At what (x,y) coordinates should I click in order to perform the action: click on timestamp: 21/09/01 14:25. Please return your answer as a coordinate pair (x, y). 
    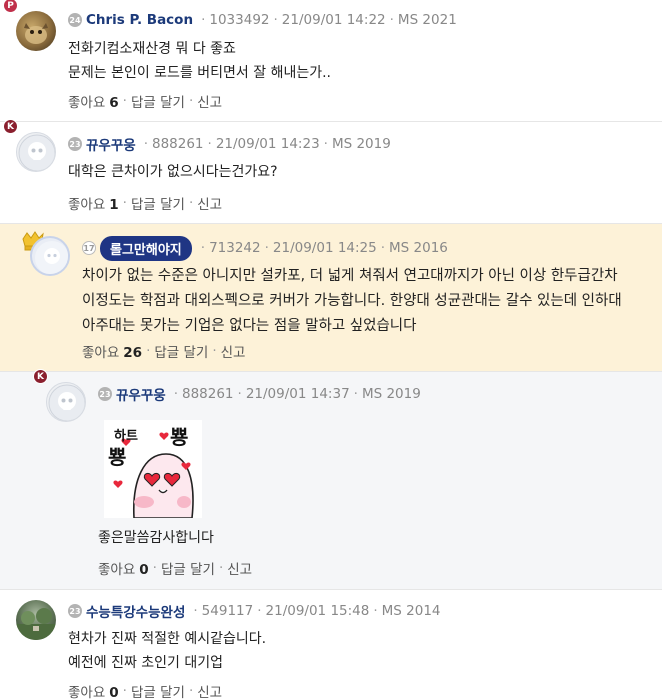
    Looking at the image, I should click on (324, 248).